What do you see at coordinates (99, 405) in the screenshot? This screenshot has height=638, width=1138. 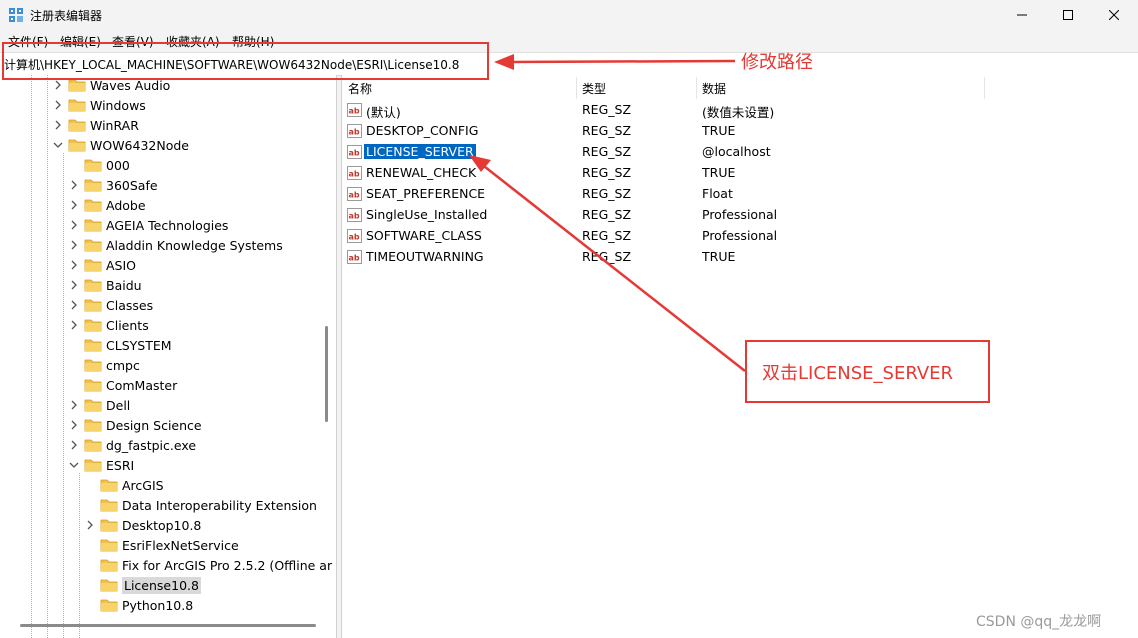 I see `tree-item: Dell` at bounding box center [99, 405].